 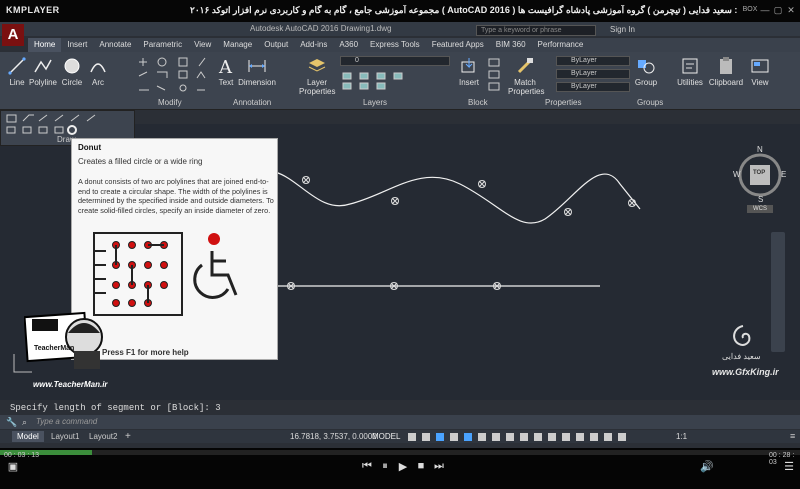 I want to click on tab-layout1: Layout1, so click(x=65, y=436).